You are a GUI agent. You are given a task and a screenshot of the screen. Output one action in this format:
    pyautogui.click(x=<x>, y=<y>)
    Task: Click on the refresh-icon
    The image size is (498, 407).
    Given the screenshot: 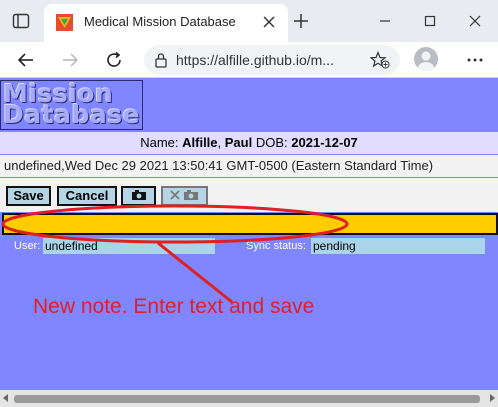 What is the action you would take?
    pyautogui.click(x=114, y=60)
    